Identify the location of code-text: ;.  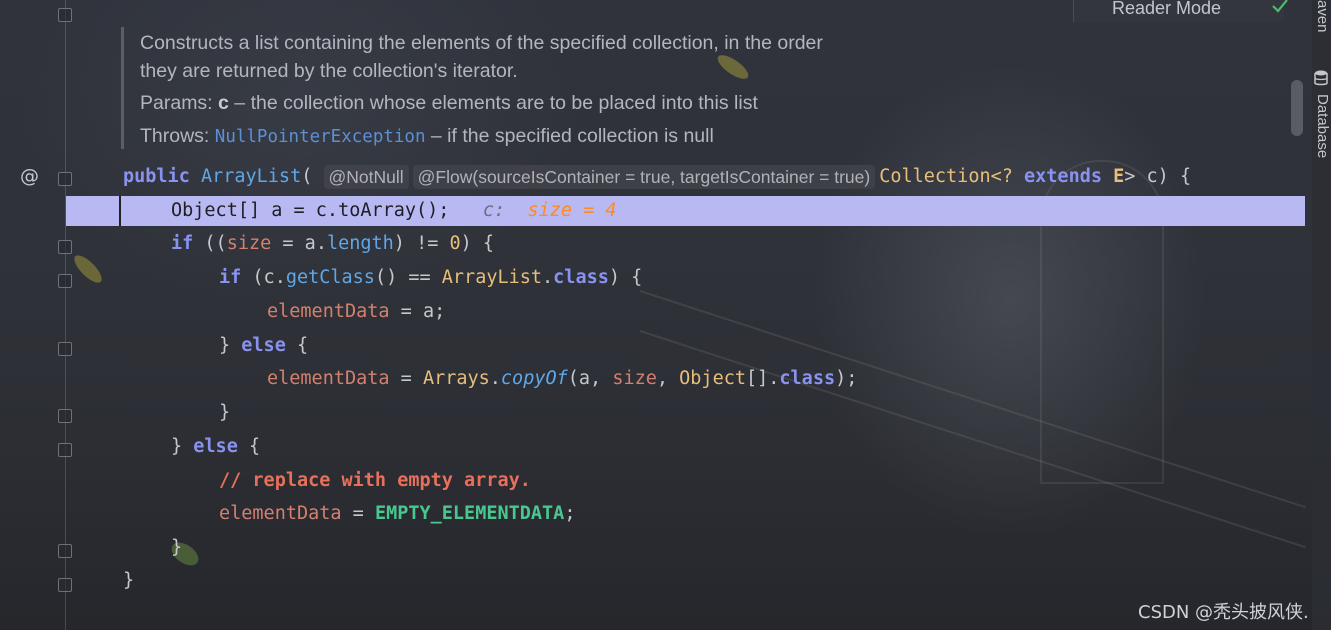
(570, 513).